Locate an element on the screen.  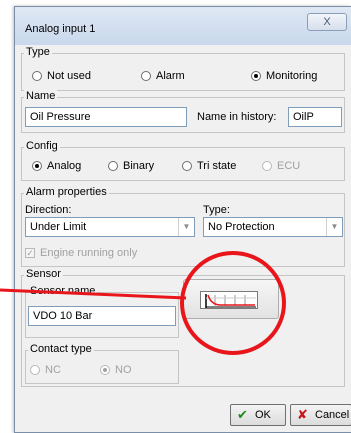
radio-analog: Analog is located at coordinates (56, 166).